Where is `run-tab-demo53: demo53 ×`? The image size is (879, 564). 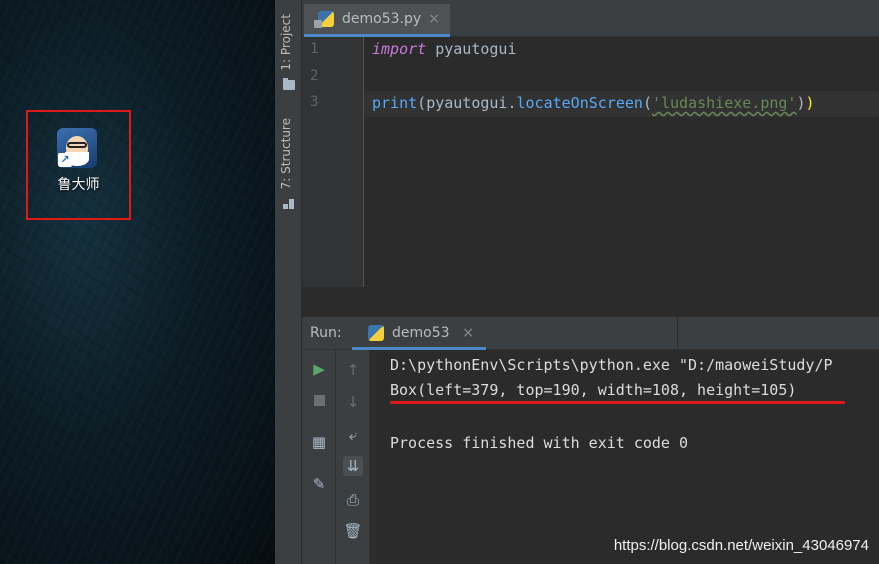
run-tab-demo53: demo53 × is located at coordinates (419, 333).